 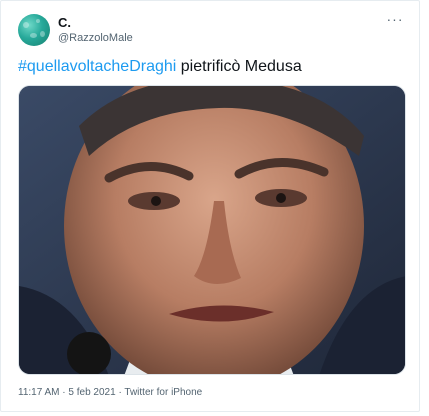 I want to click on author-name: C., so click(x=64, y=22).